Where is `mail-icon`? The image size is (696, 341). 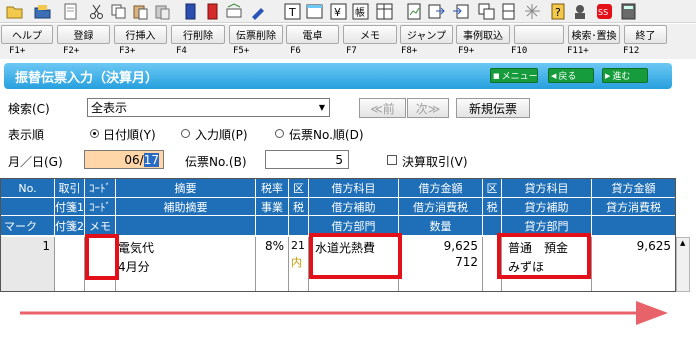
mail-icon is located at coordinates (234, 11).